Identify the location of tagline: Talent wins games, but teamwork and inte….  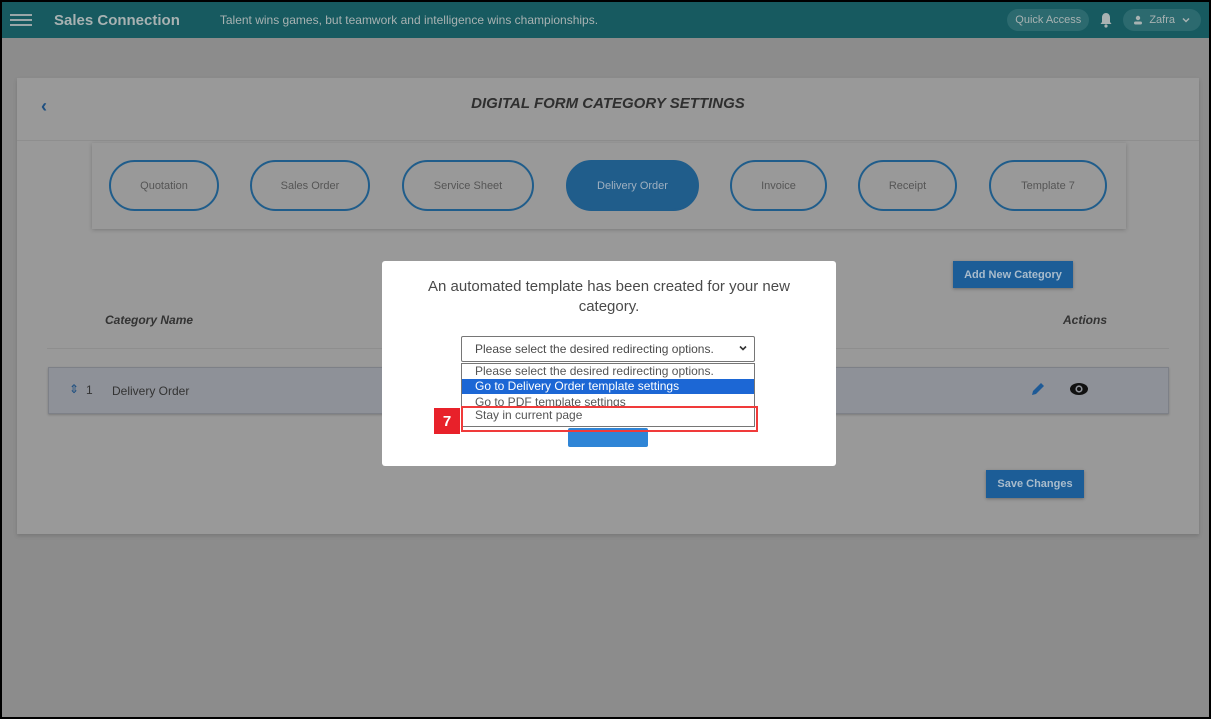
(409, 20).